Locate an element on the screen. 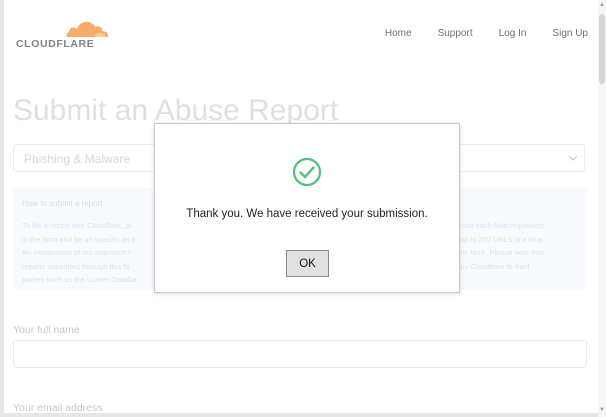  check-circle-icon is located at coordinates (307, 172).